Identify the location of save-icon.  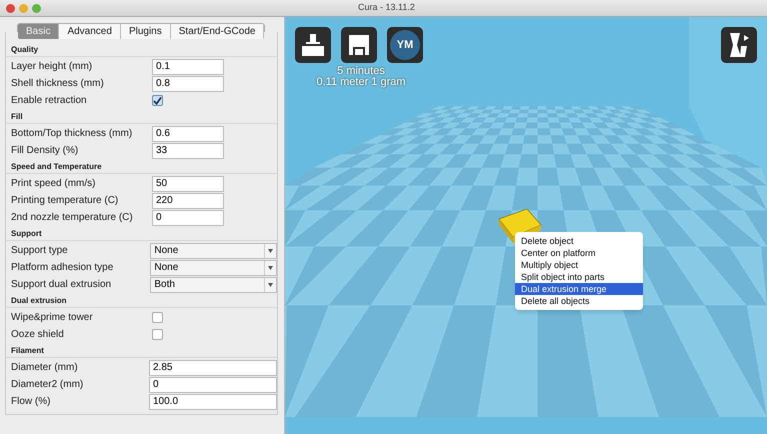
(359, 45).